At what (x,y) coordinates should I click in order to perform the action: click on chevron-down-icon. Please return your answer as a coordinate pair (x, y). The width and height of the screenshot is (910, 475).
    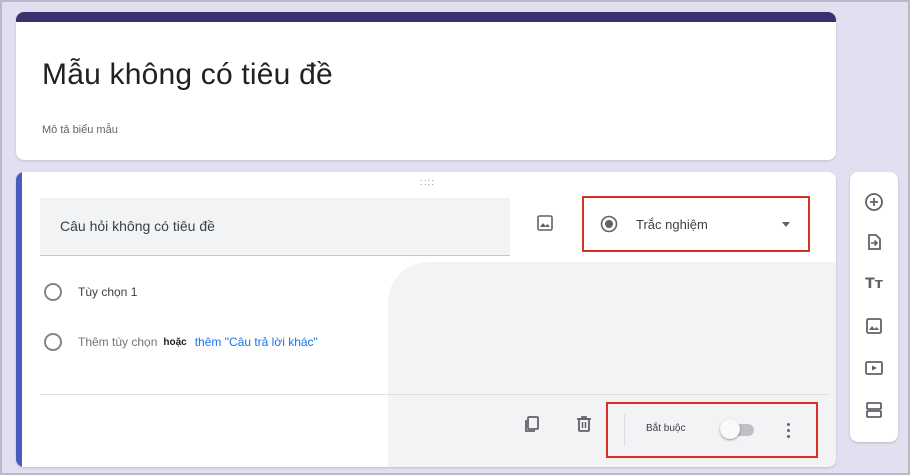
    Looking at the image, I should click on (786, 224).